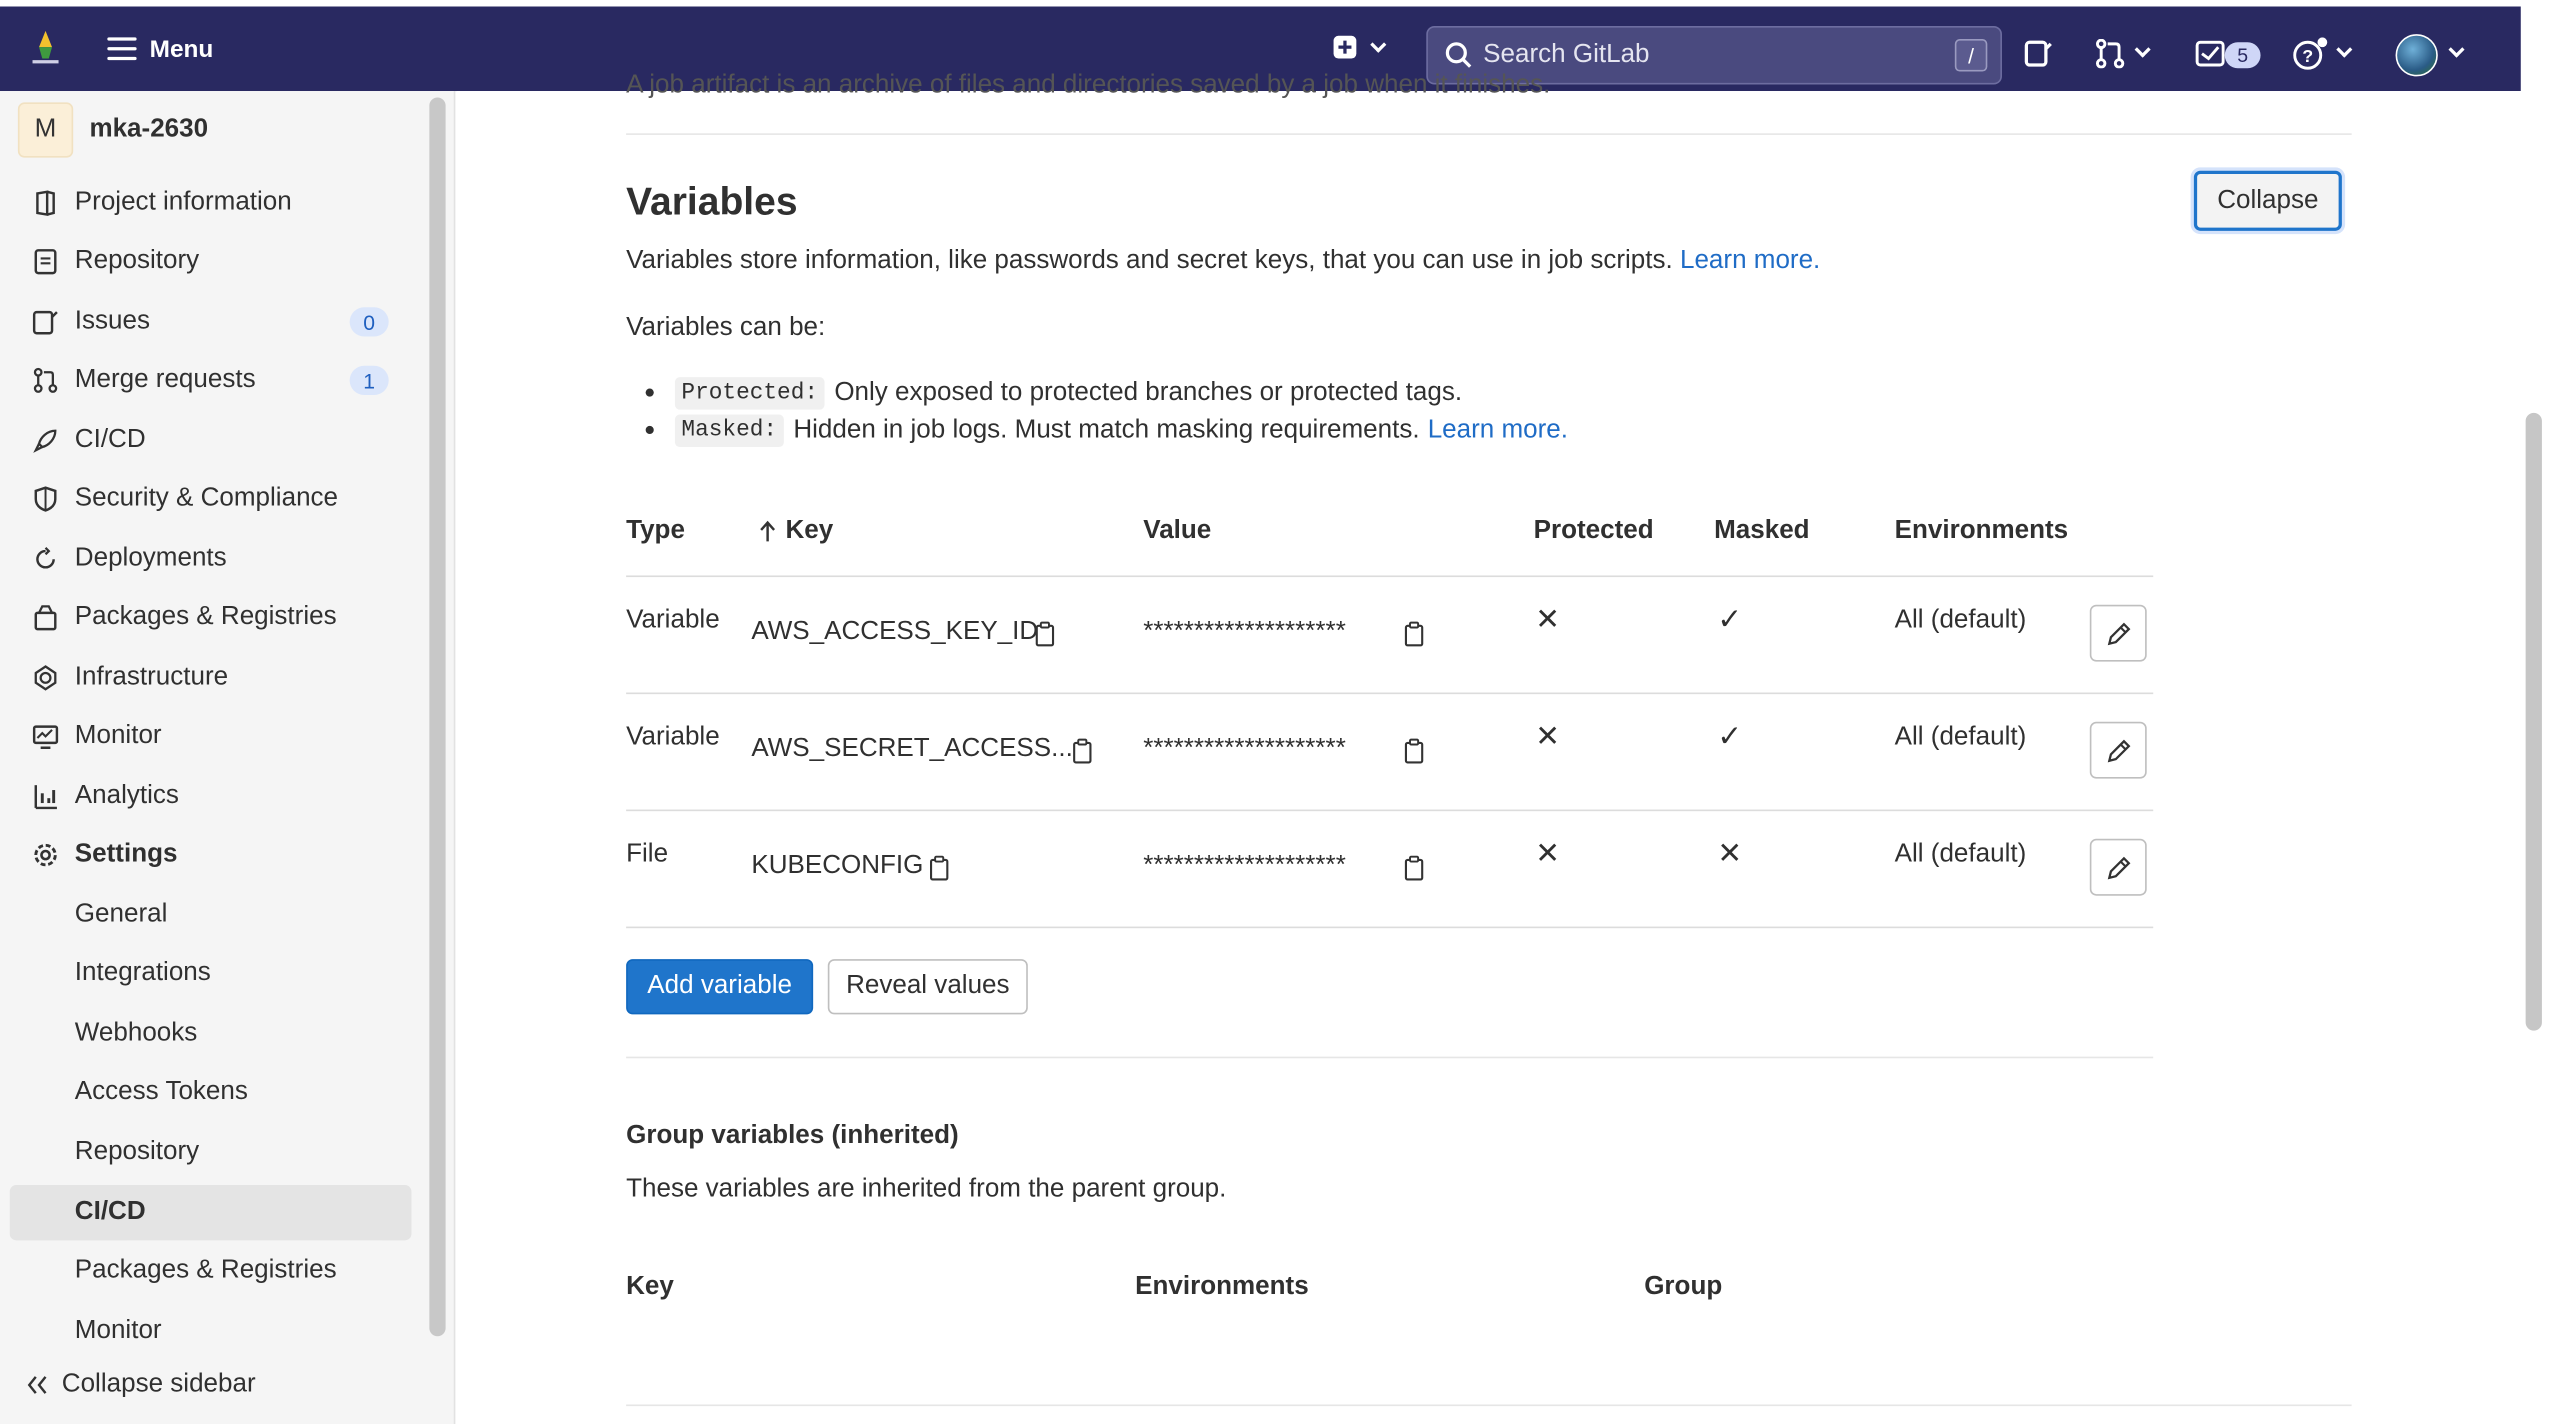 This screenshot has width=2550, height=1424. Describe the element at coordinates (2533, 721) in the screenshot. I see `page-scrollbar` at that location.